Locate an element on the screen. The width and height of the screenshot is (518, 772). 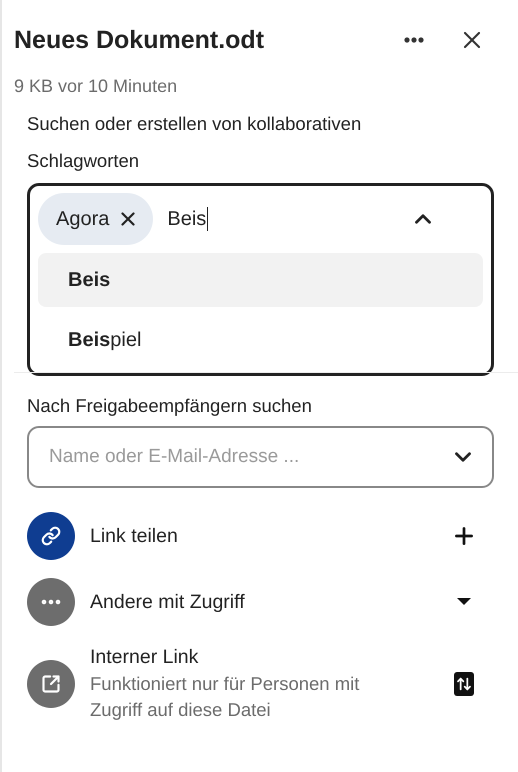
up-down-arrows-icon is located at coordinates (464, 684).